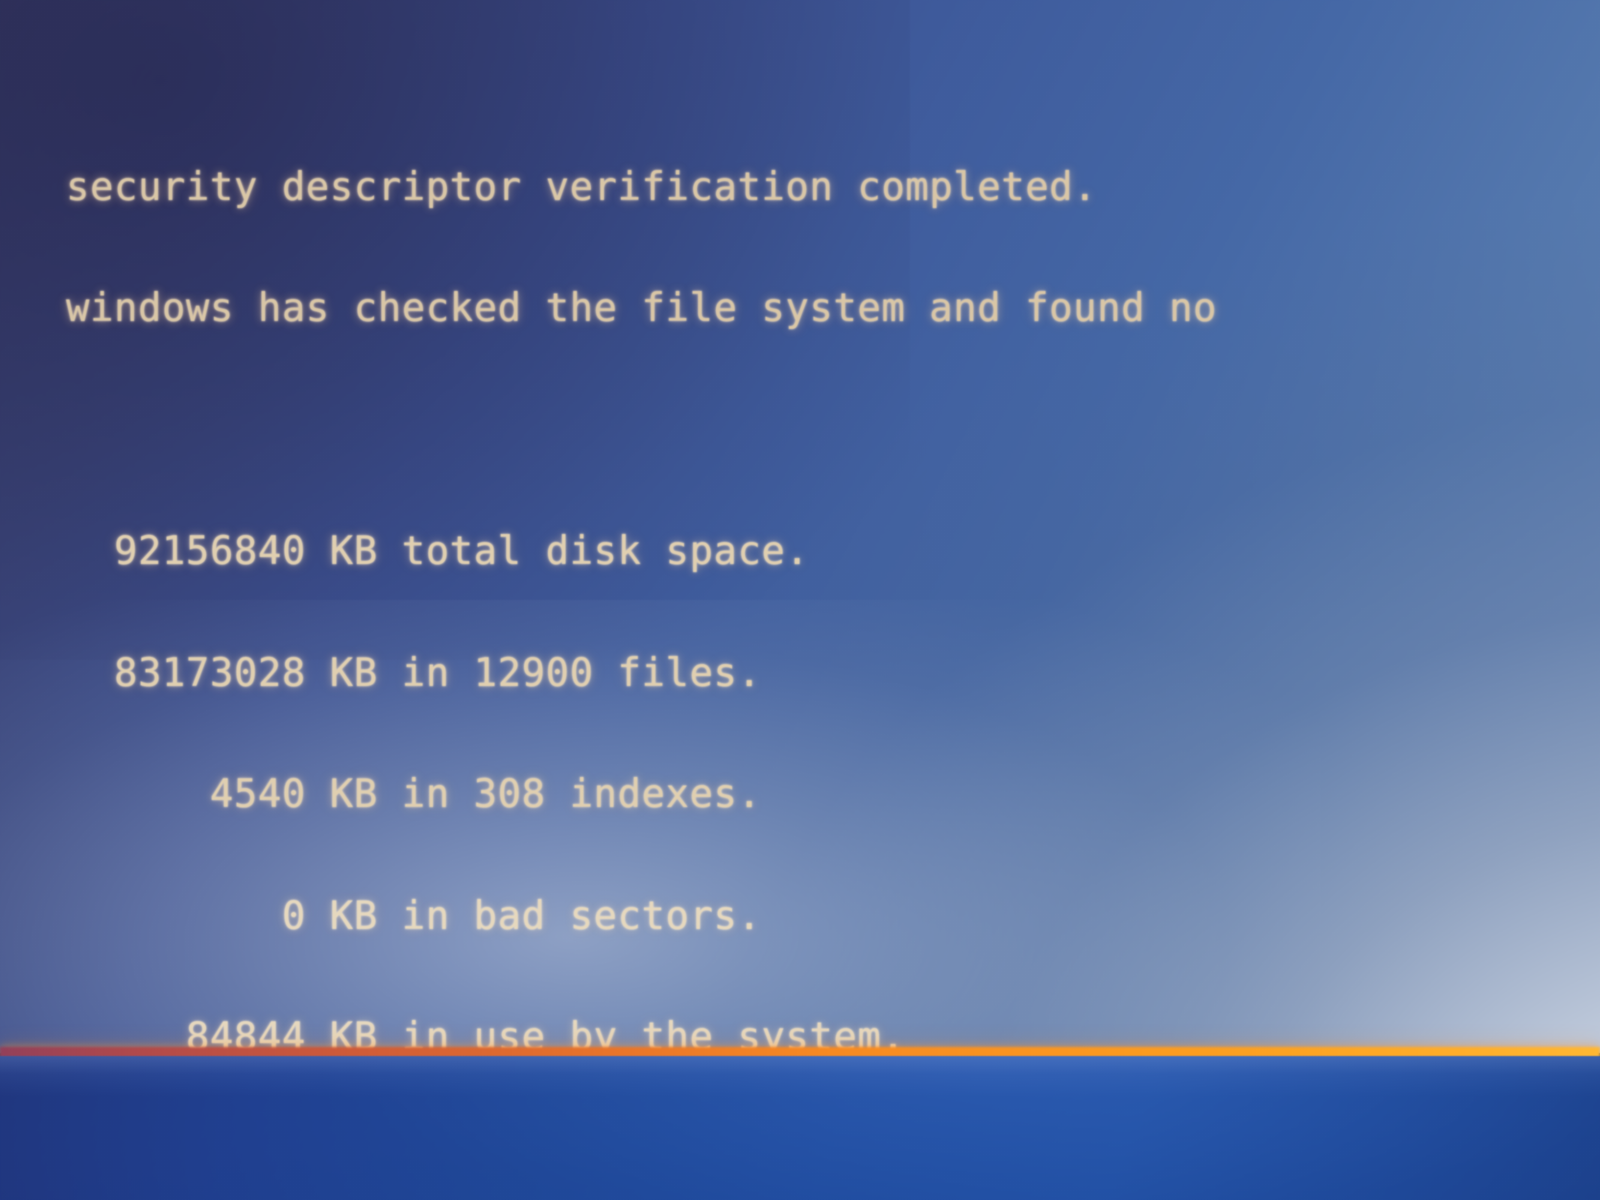 This screenshot has height=1200, width=1600. Describe the element at coordinates (414, 794) in the screenshot. I see `console-line-kb-in-indexes: 4540 KB in 308 indexes.` at that location.